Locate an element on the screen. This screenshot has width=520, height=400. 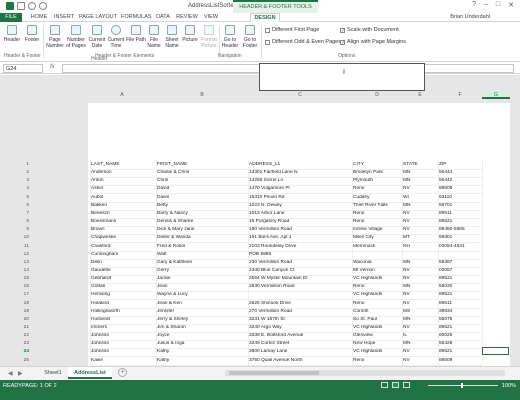
table-cell: POB 5985 is located at coordinates (300, 254).